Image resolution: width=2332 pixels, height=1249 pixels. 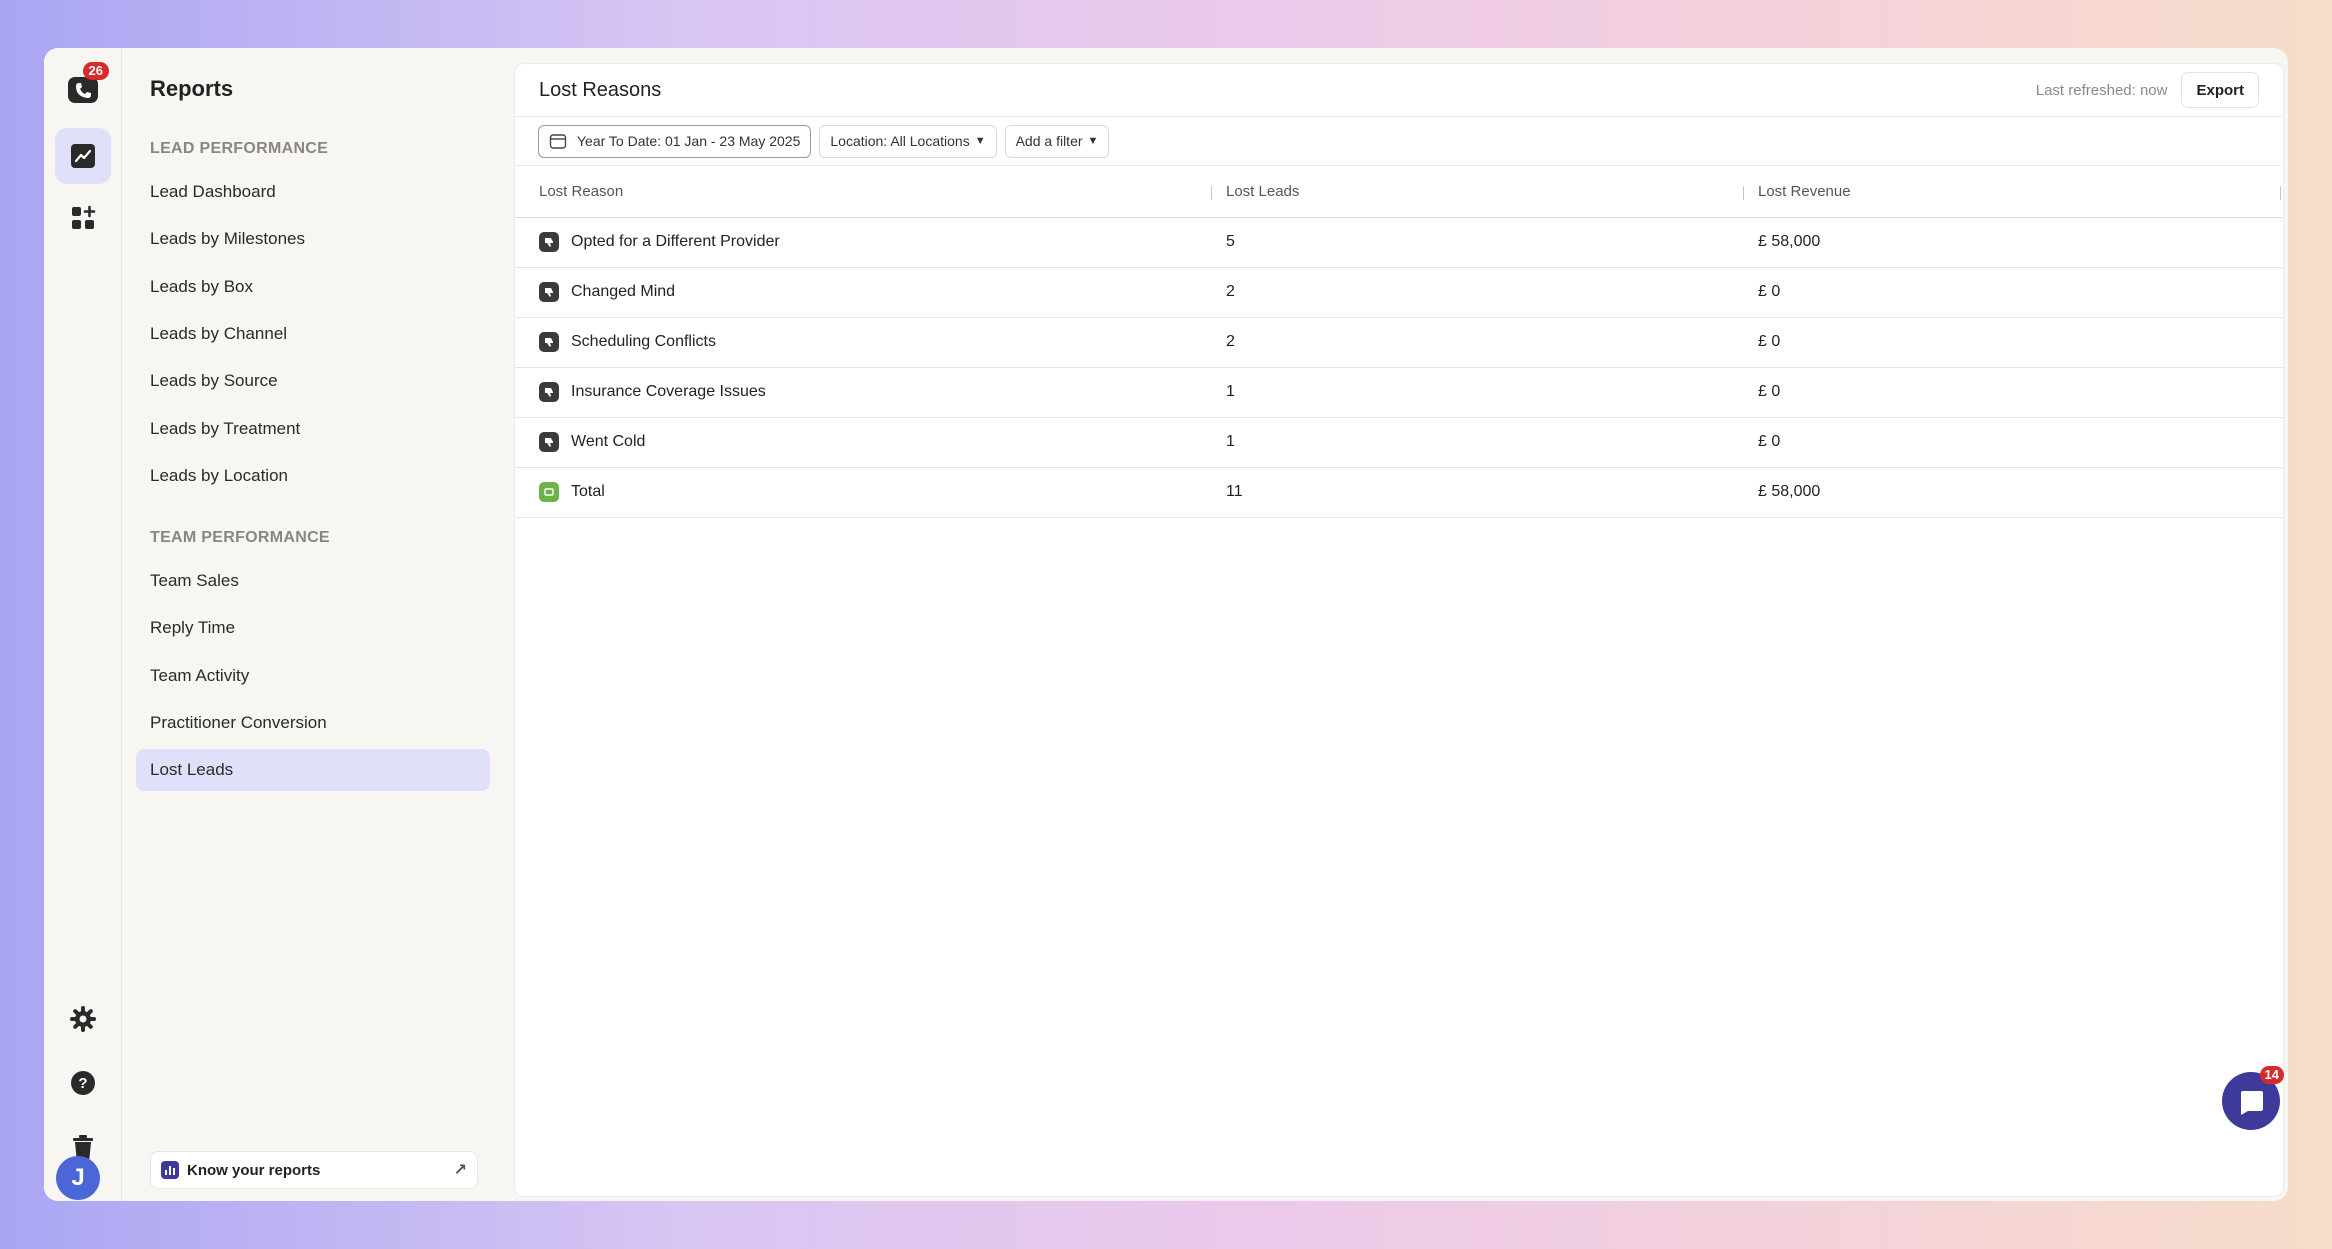 I want to click on table-header-row: Lost Reason Lost Leads Lost Revenue, so click(x=1399, y=192).